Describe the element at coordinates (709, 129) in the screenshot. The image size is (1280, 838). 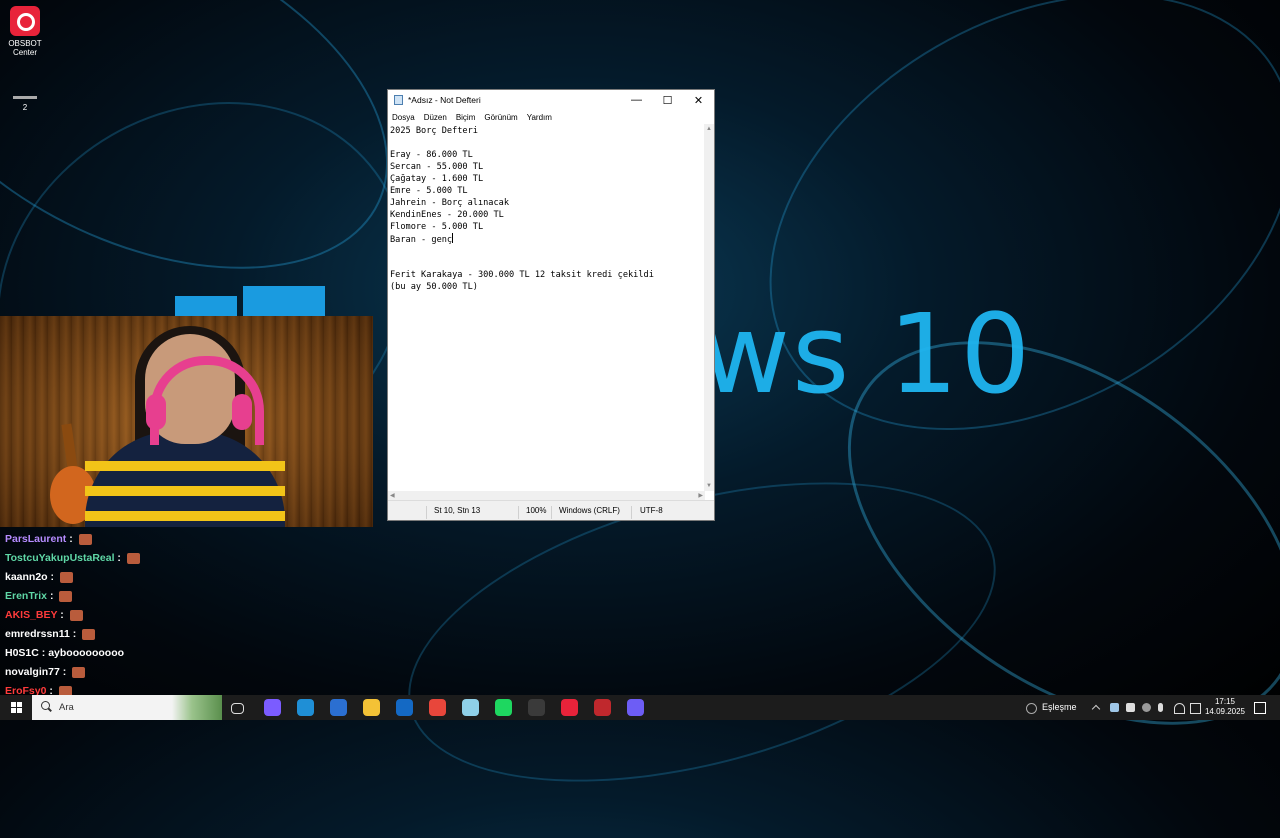
I see `scroll-up-icon: ▲` at that location.